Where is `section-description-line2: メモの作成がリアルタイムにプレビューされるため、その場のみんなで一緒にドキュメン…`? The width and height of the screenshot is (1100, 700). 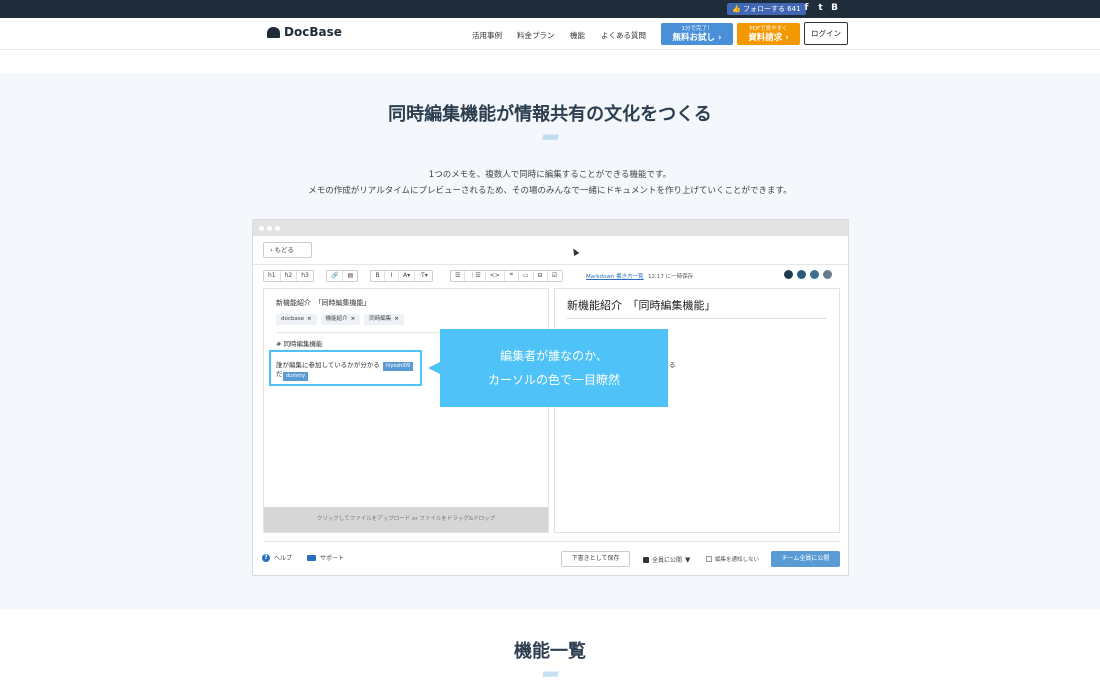
section-description-line2: メモの作成がリアルタイムにプレビューされるため、その場のみんなで一緒にドキュメン… is located at coordinates (550, 191).